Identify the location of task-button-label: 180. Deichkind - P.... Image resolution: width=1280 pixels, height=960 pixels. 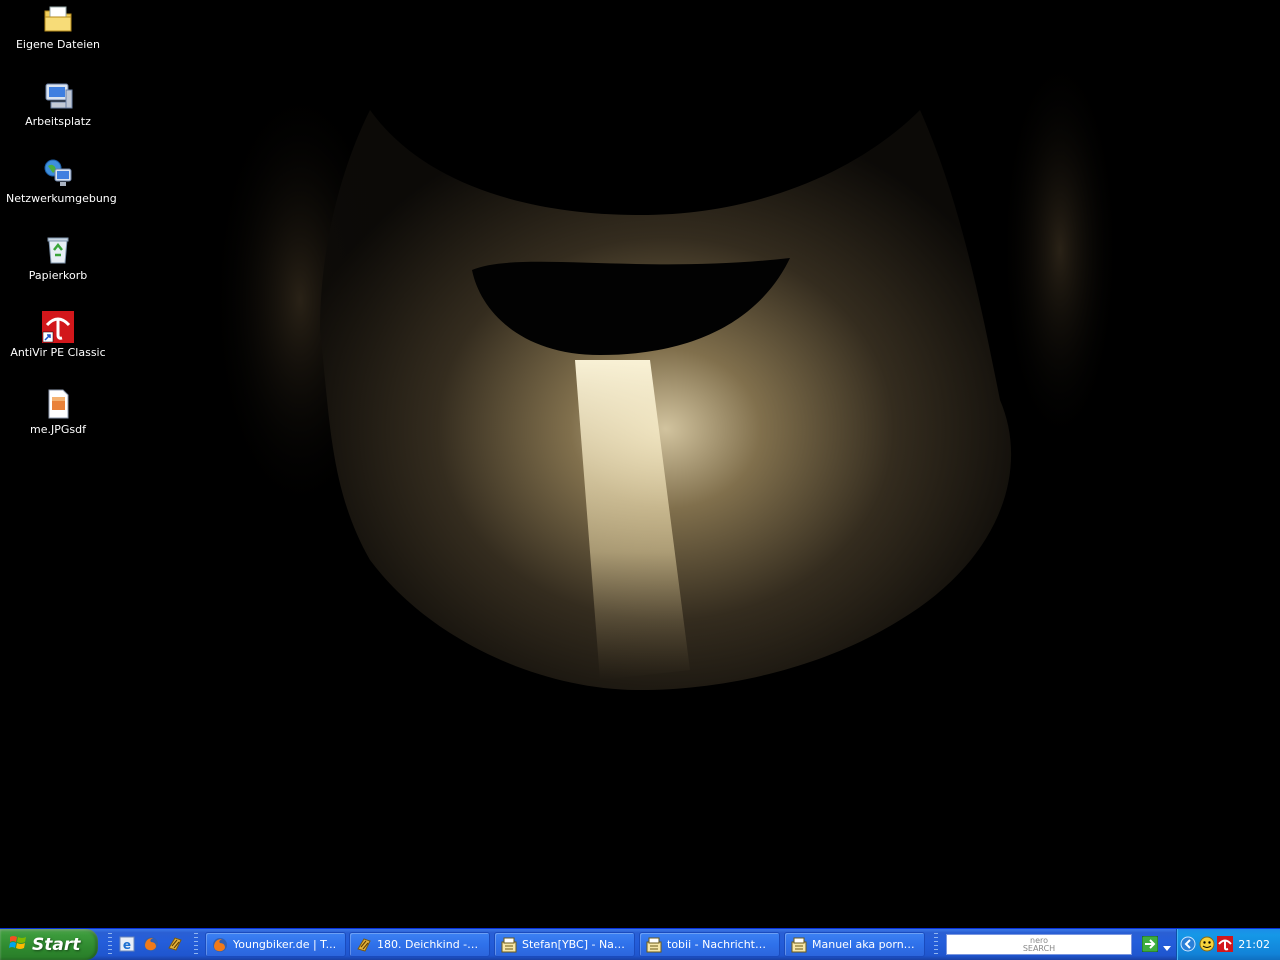
(429, 944).